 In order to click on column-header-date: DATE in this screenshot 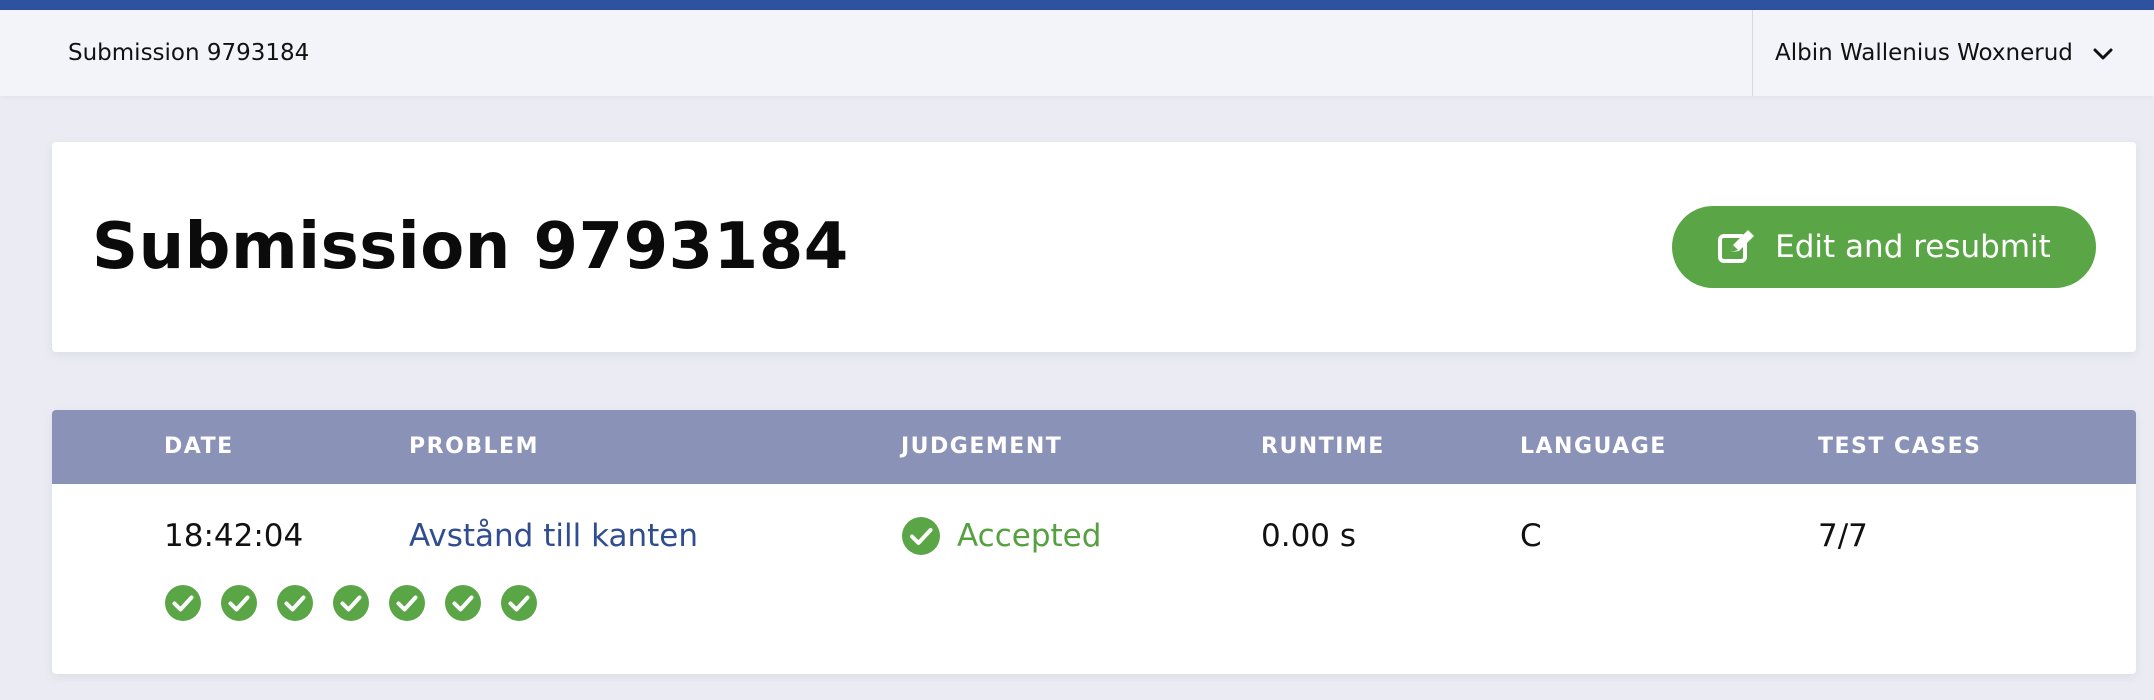, I will do `click(199, 446)`.